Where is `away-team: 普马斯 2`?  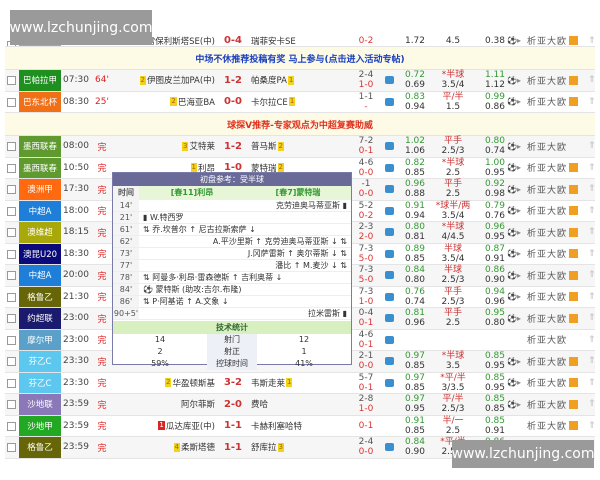
away-team: 普马斯 2 is located at coordinates (301, 146).